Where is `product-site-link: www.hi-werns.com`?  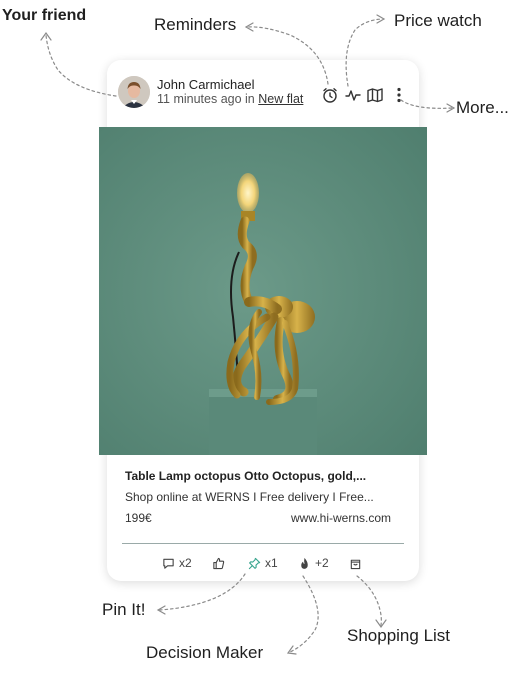
product-site-link: www.hi-werns.com is located at coordinates (341, 518).